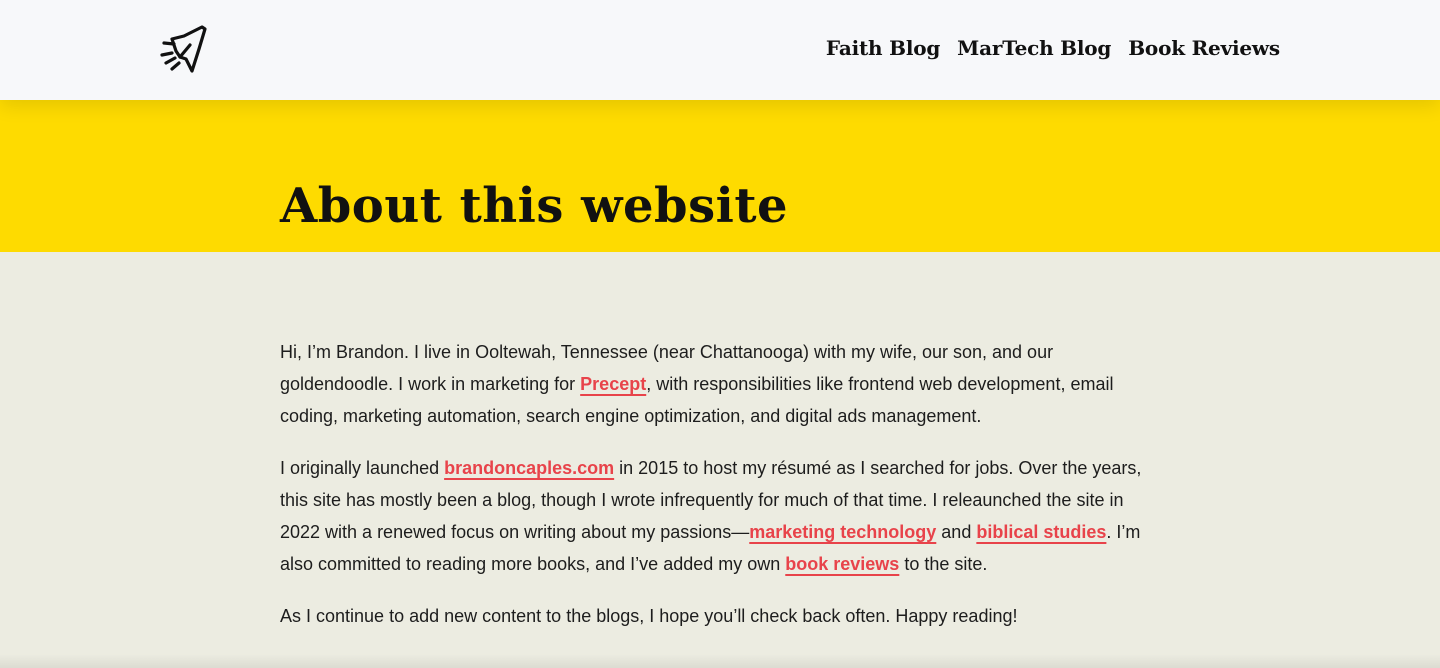 This screenshot has height=668, width=1440. What do you see at coordinates (613, 384) in the screenshot?
I see `precept-link: Precept` at bounding box center [613, 384].